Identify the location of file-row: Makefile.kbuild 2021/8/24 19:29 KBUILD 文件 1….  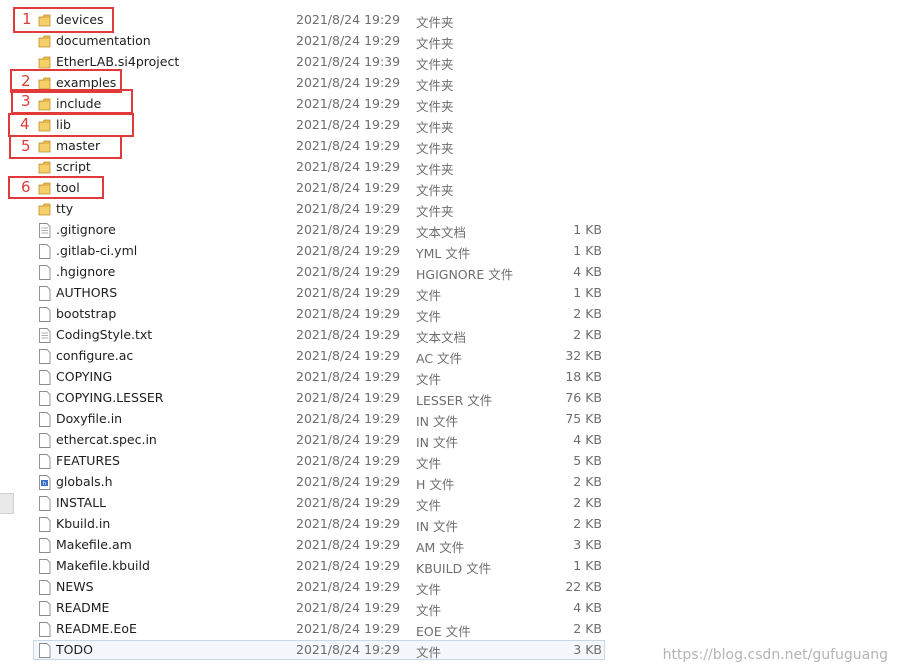
(448, 566).